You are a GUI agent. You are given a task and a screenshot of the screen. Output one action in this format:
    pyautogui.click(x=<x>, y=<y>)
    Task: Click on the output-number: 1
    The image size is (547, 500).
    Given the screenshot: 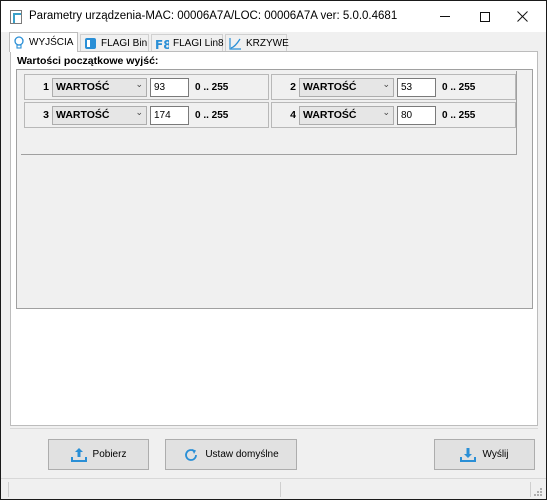 What is the action you would take?
    pyautogui.click(x=46, y=87)
    